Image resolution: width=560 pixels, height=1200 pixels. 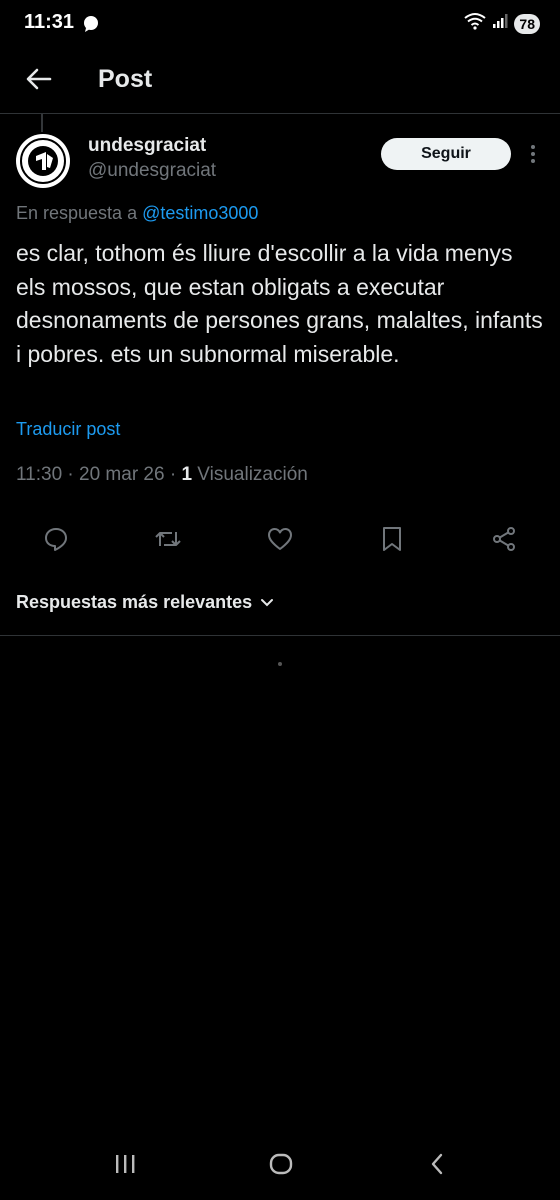 What do you see at coordinates (77, 213) in the screenshot?
I see `reply-prefix: En respuesta a` at bounding box center [77, 213].